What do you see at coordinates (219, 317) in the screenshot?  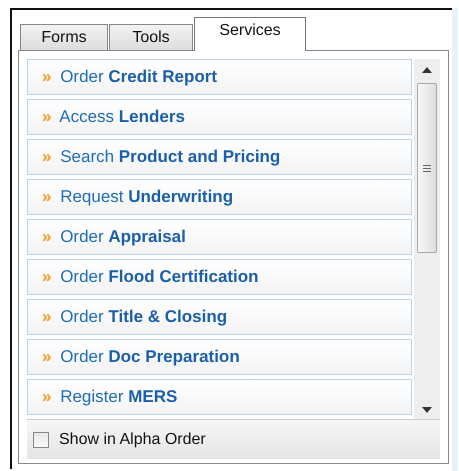 I see `service-link: » Order Title & Closing` at bounding box center [219, 317].